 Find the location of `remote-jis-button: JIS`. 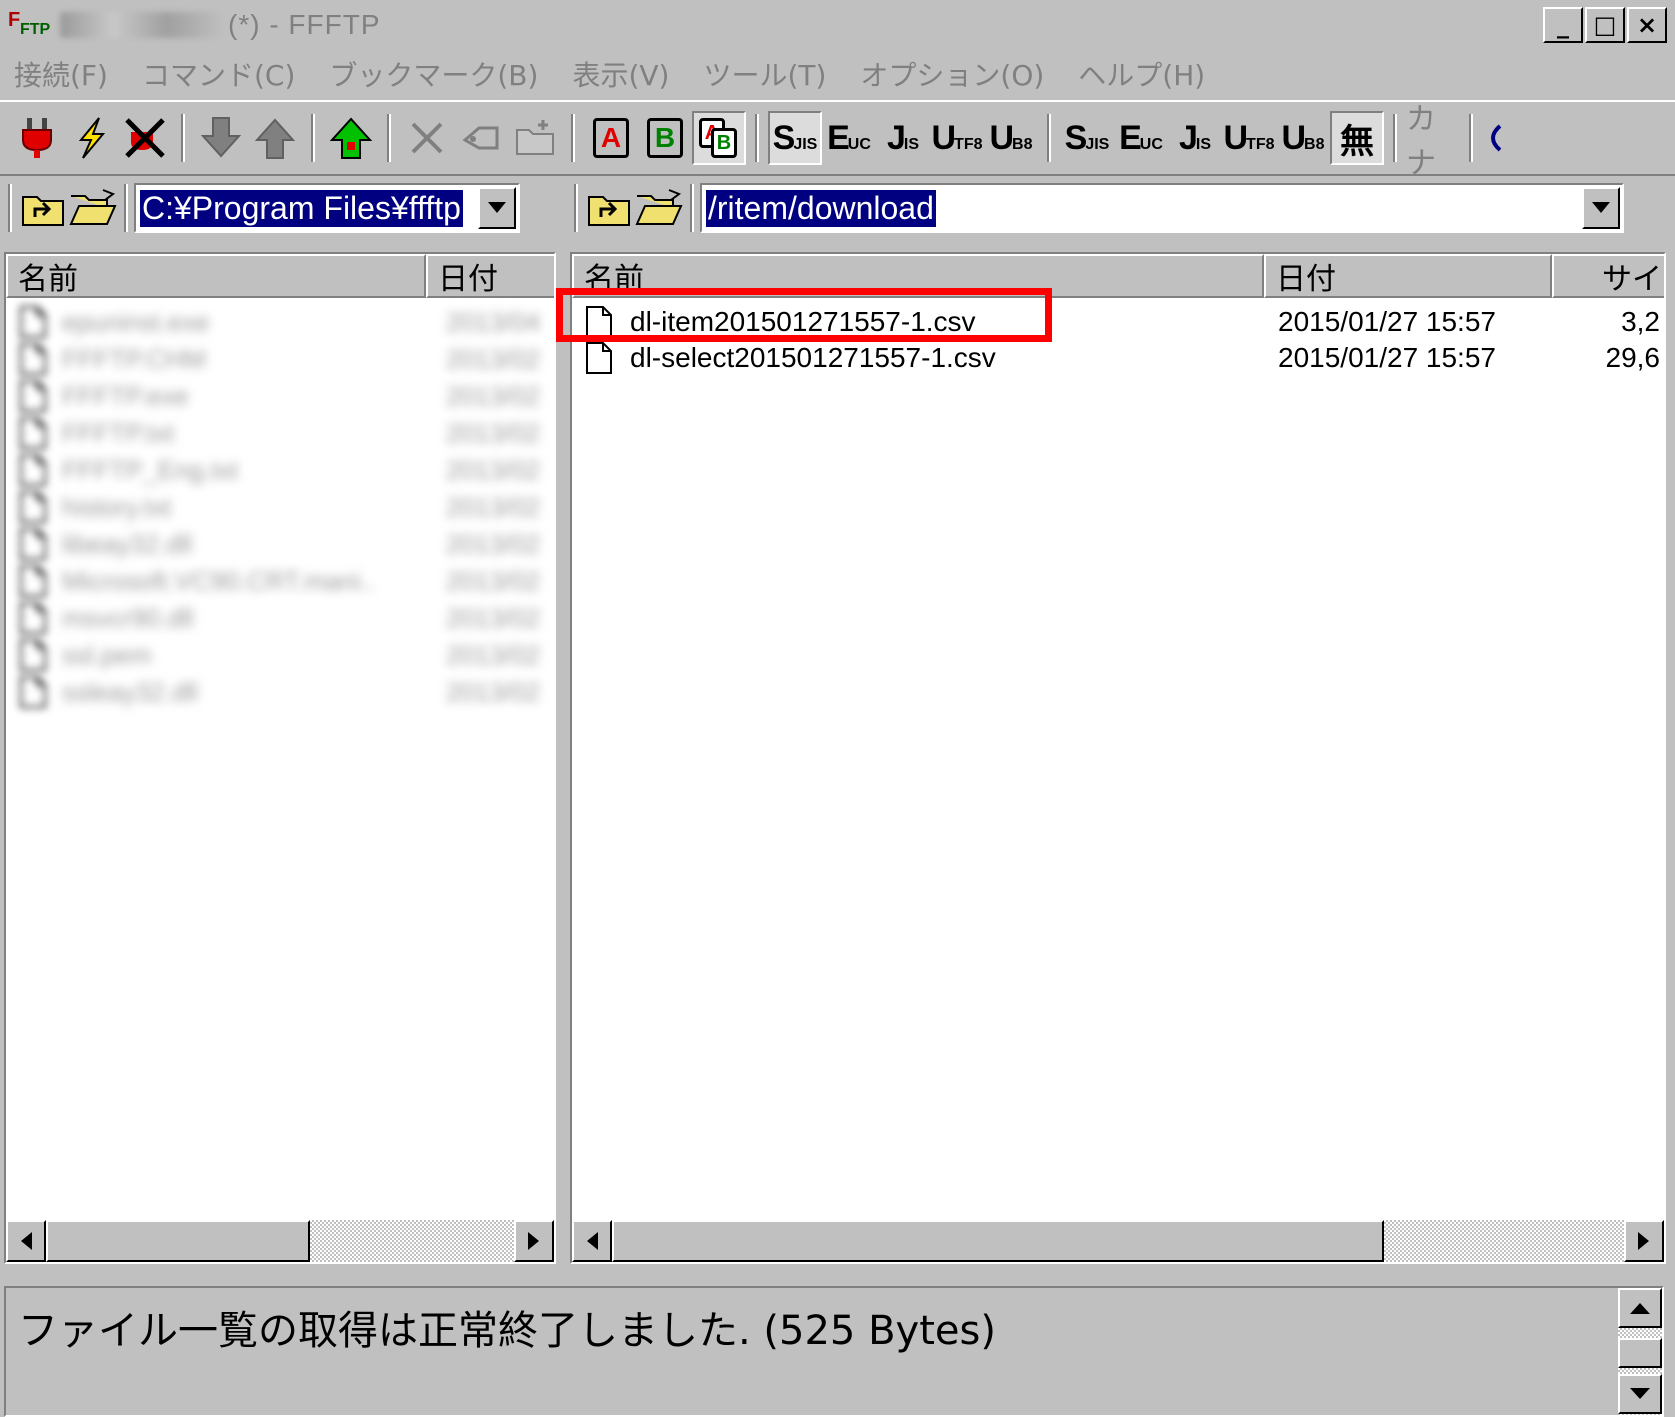

remote-jis-button: JIS is located at coordinates (903, 138).